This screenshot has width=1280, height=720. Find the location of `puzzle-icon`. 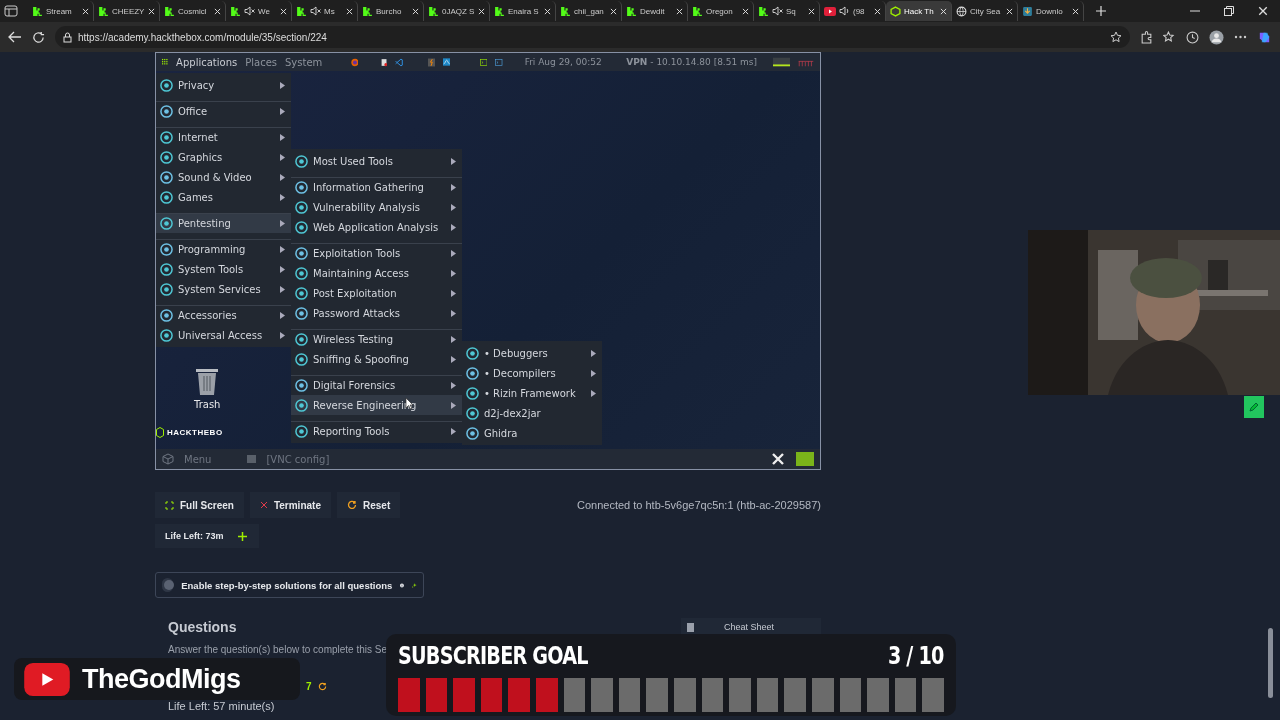

puzzle-icon is located at coordinates (1146, 37).